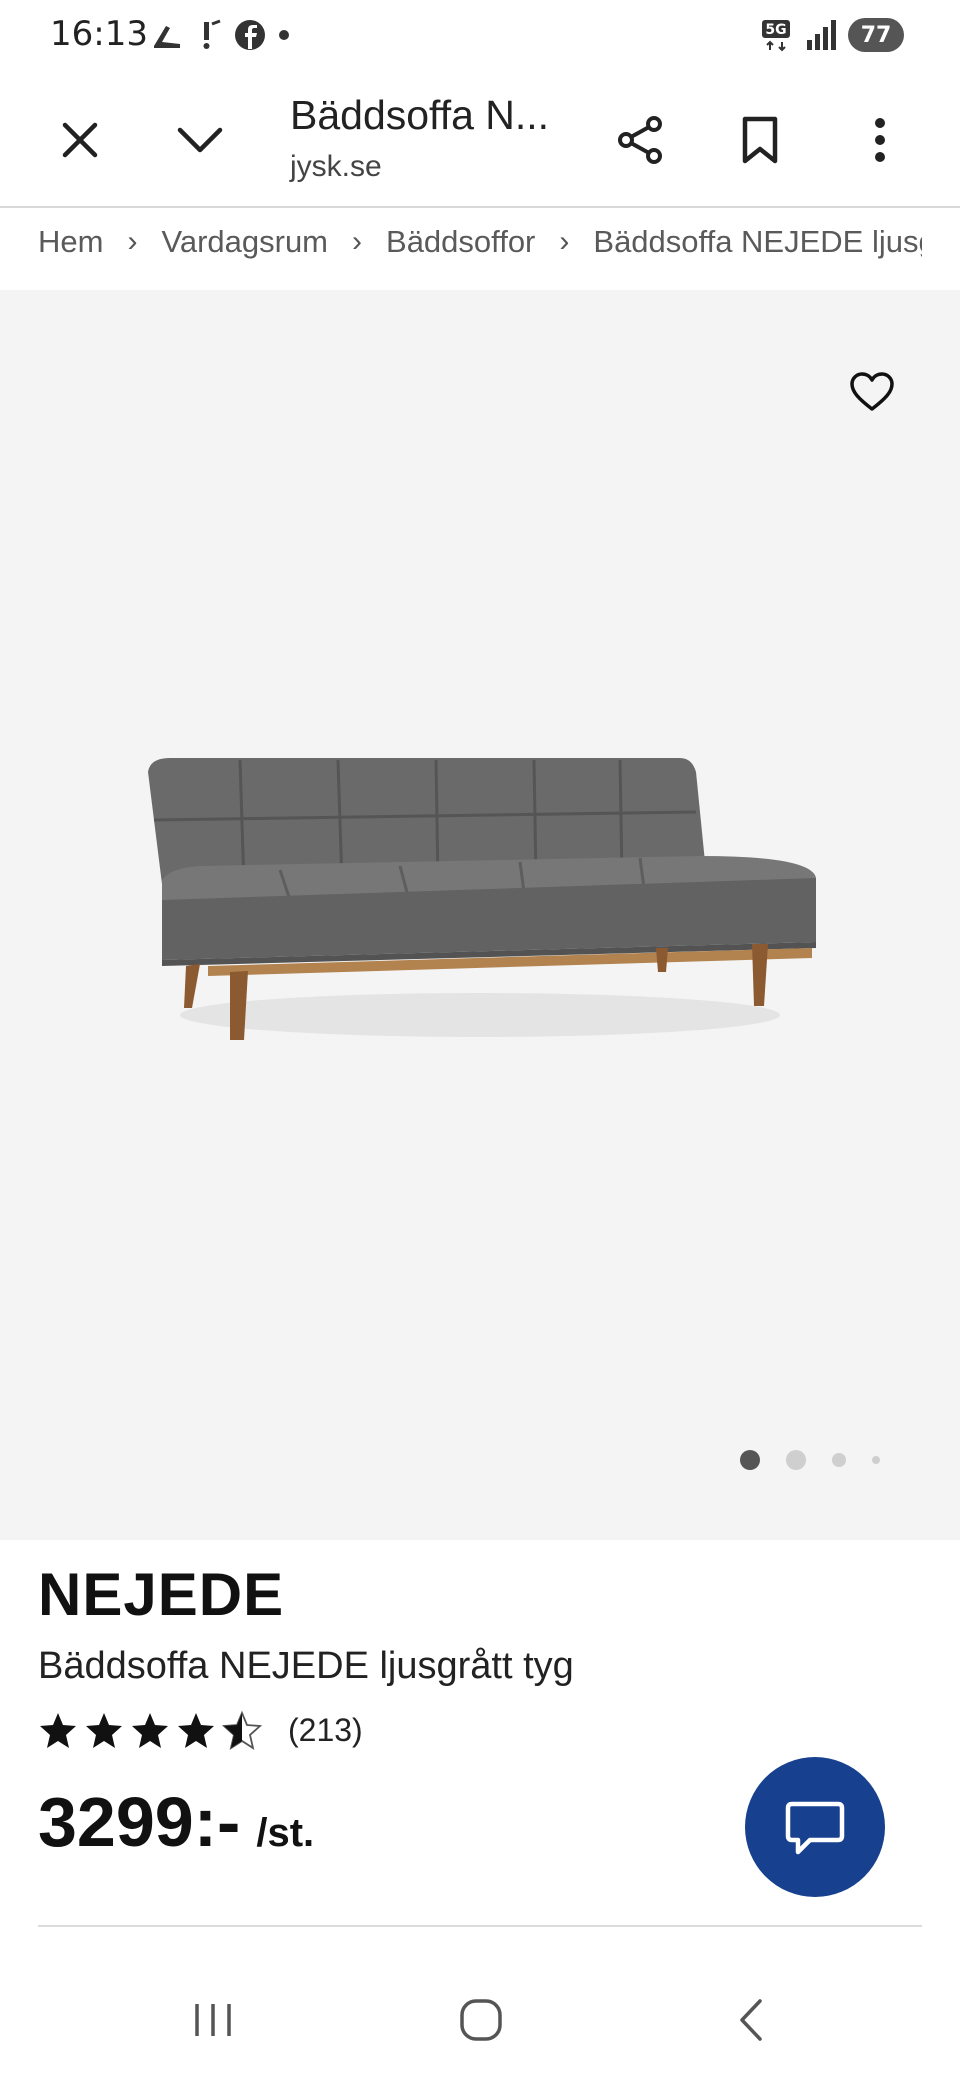 The height and width of the screenshot is (2080, 960). I want to click on recent-apps-icon, so click(213, 2020).